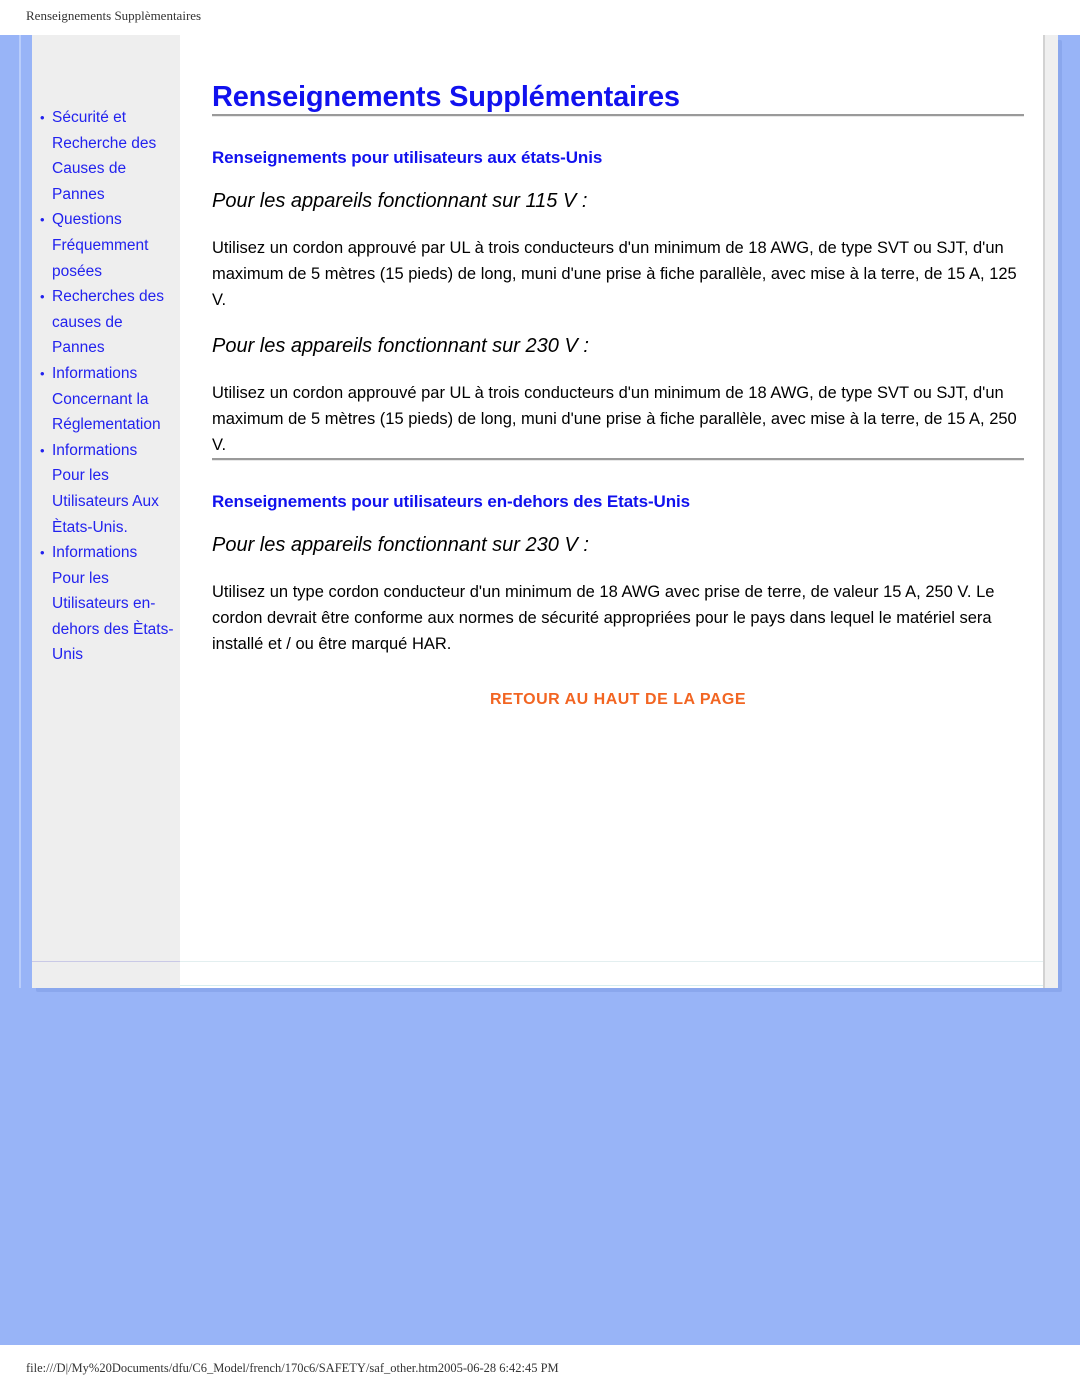 The image size is (1080, 1397). Describe the element at coordinates (1051, 511) in the screenshot. I see `scrollbar-track` at that location.